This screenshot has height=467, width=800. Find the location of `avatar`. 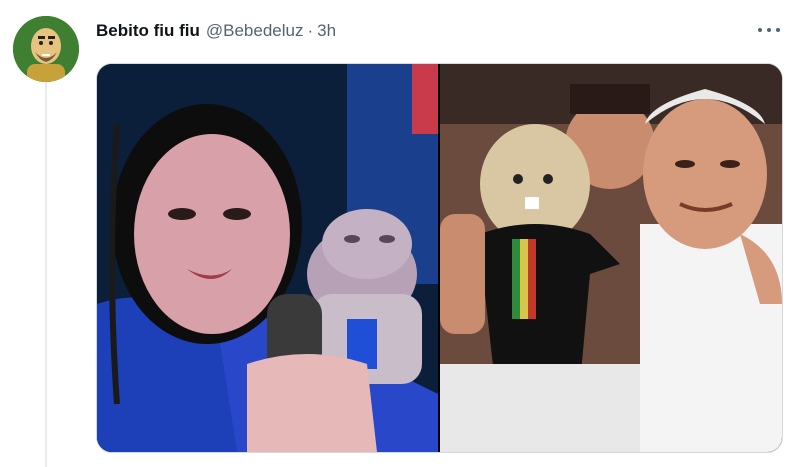

avatar is located at coordinates (46, 49).